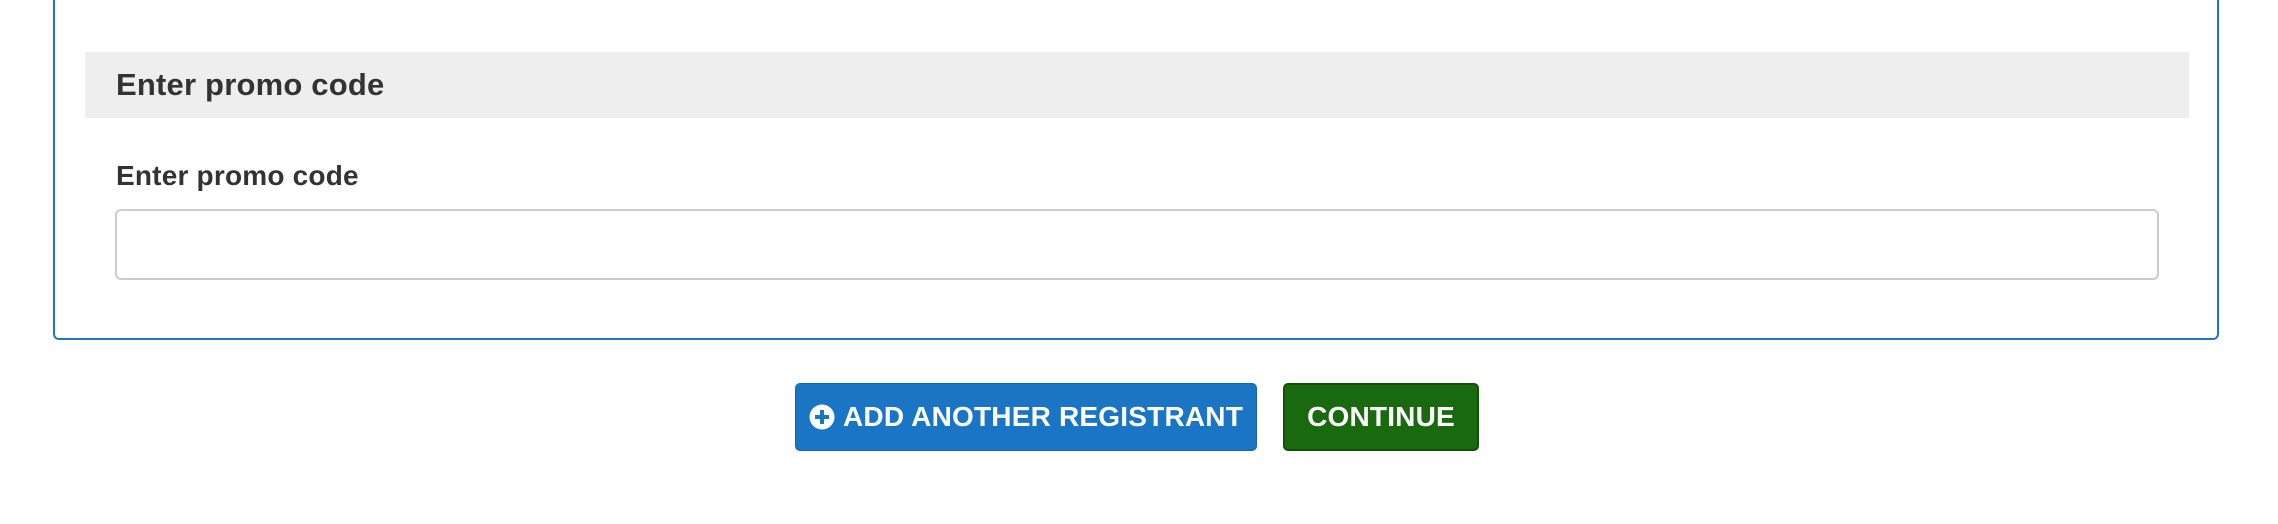 This screenshot has width=2278, height=524. What do you see at coordinates (250, 84) in the screenshot?
I see `promo-section-title: Enter promo code` at bounding box center [250, 84].